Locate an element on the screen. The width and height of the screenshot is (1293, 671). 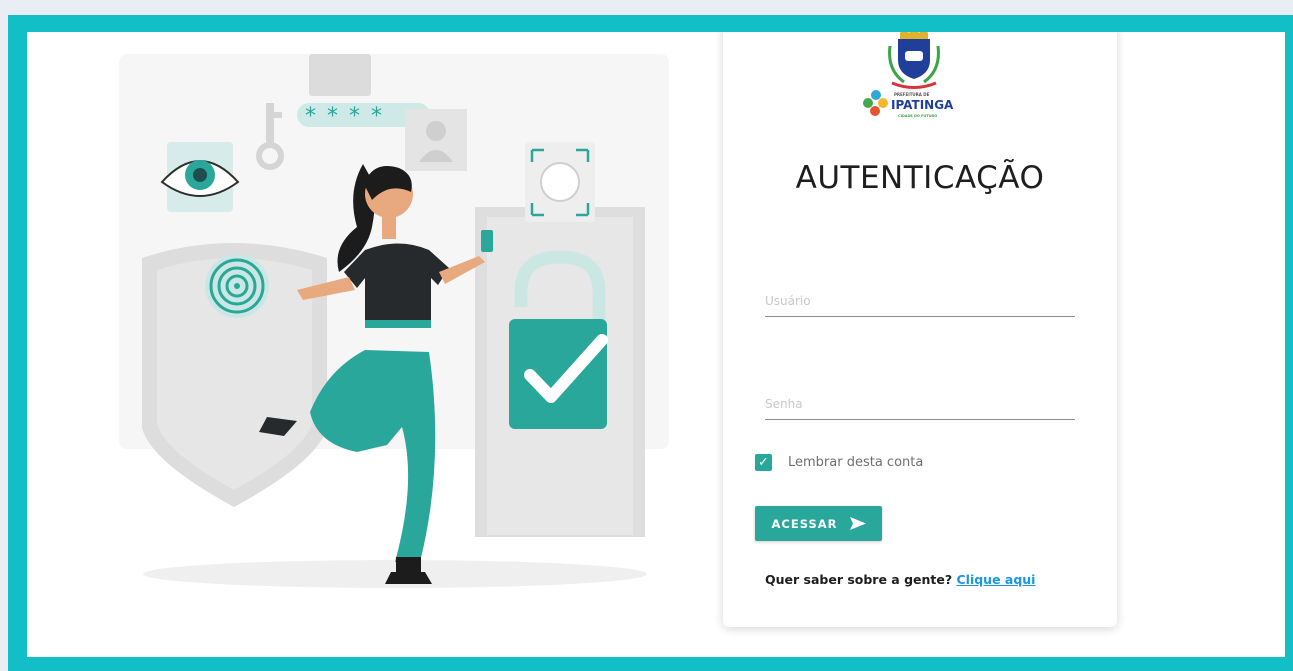
logo-ipatinga-text: IPATINGA is located at coordinates (922, 105).